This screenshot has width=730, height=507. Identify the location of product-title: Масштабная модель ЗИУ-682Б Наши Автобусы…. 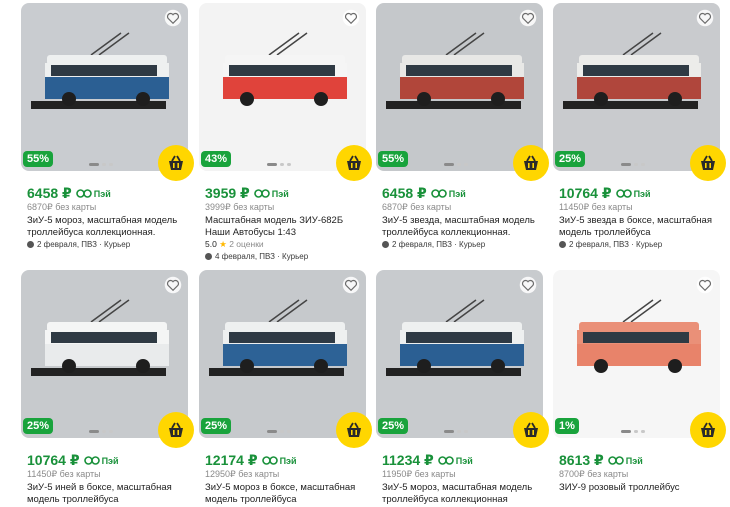
(285, 227).